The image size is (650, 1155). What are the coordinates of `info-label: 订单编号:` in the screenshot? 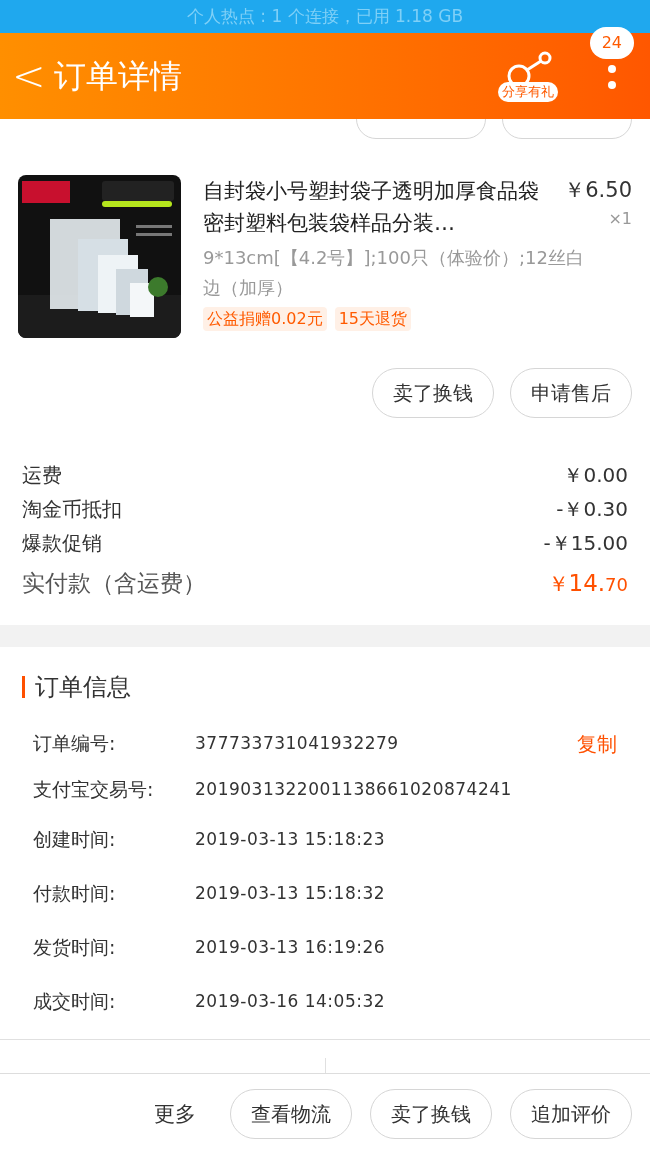 It's located at (75, 744).